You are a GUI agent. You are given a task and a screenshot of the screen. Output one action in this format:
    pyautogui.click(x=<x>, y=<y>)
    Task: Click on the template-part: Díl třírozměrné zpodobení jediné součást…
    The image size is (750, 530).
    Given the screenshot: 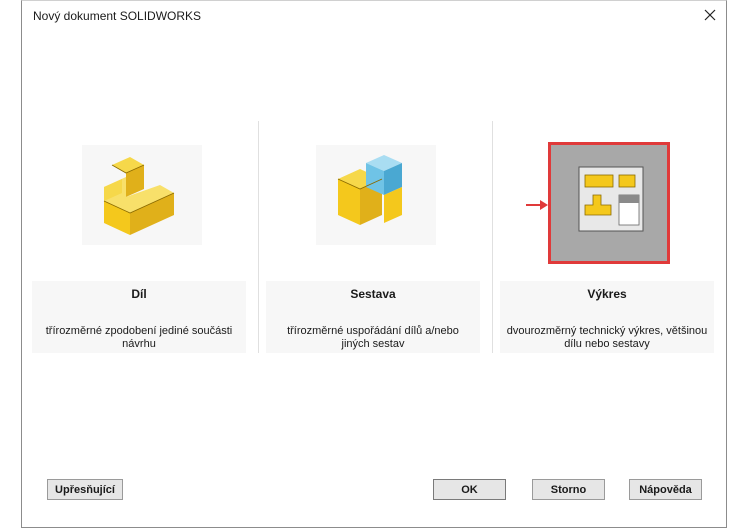 What is the action you would take?
    pyautogui.click(x=139, y=237)
    